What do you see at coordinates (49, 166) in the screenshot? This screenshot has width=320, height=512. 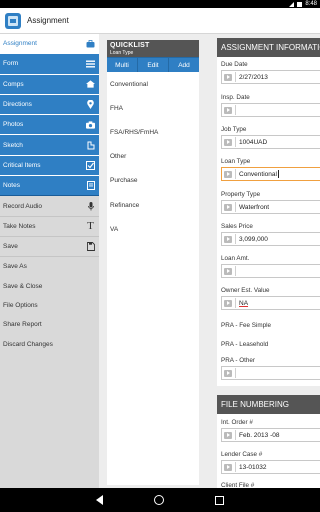 I see `sidebar-item-critical-items: Critical Items` at bounding box center [49, 166].